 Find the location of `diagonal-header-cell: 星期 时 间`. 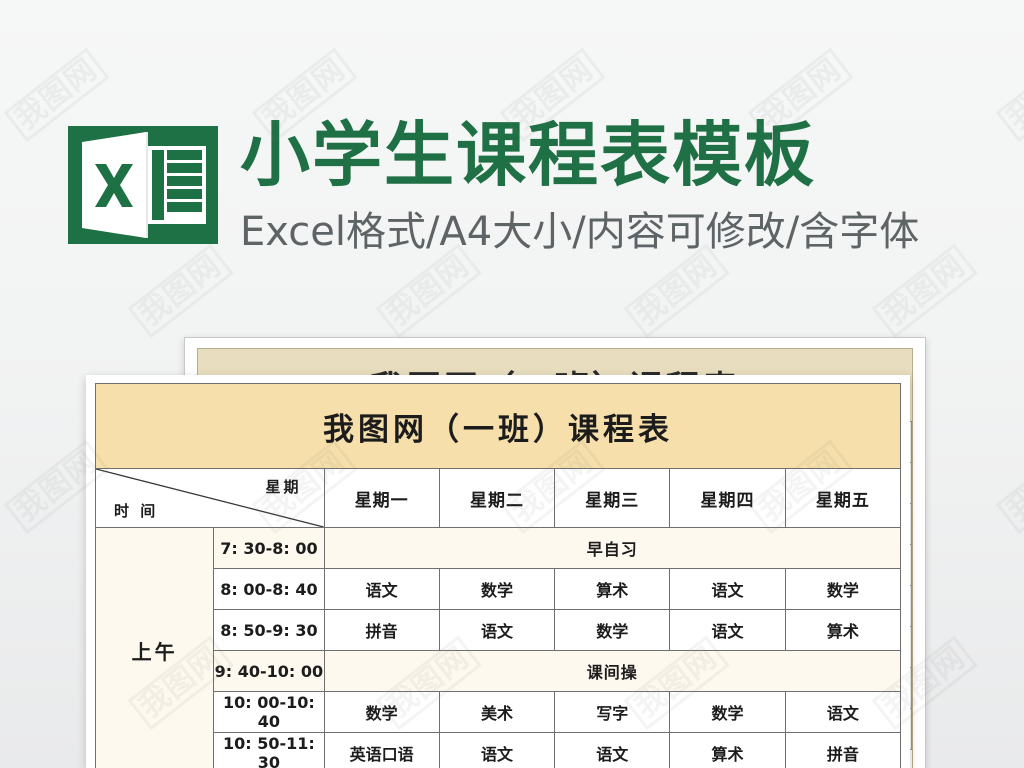

diagonal-header-cell: 星期 时 间 is located at coordinates (210, 498).